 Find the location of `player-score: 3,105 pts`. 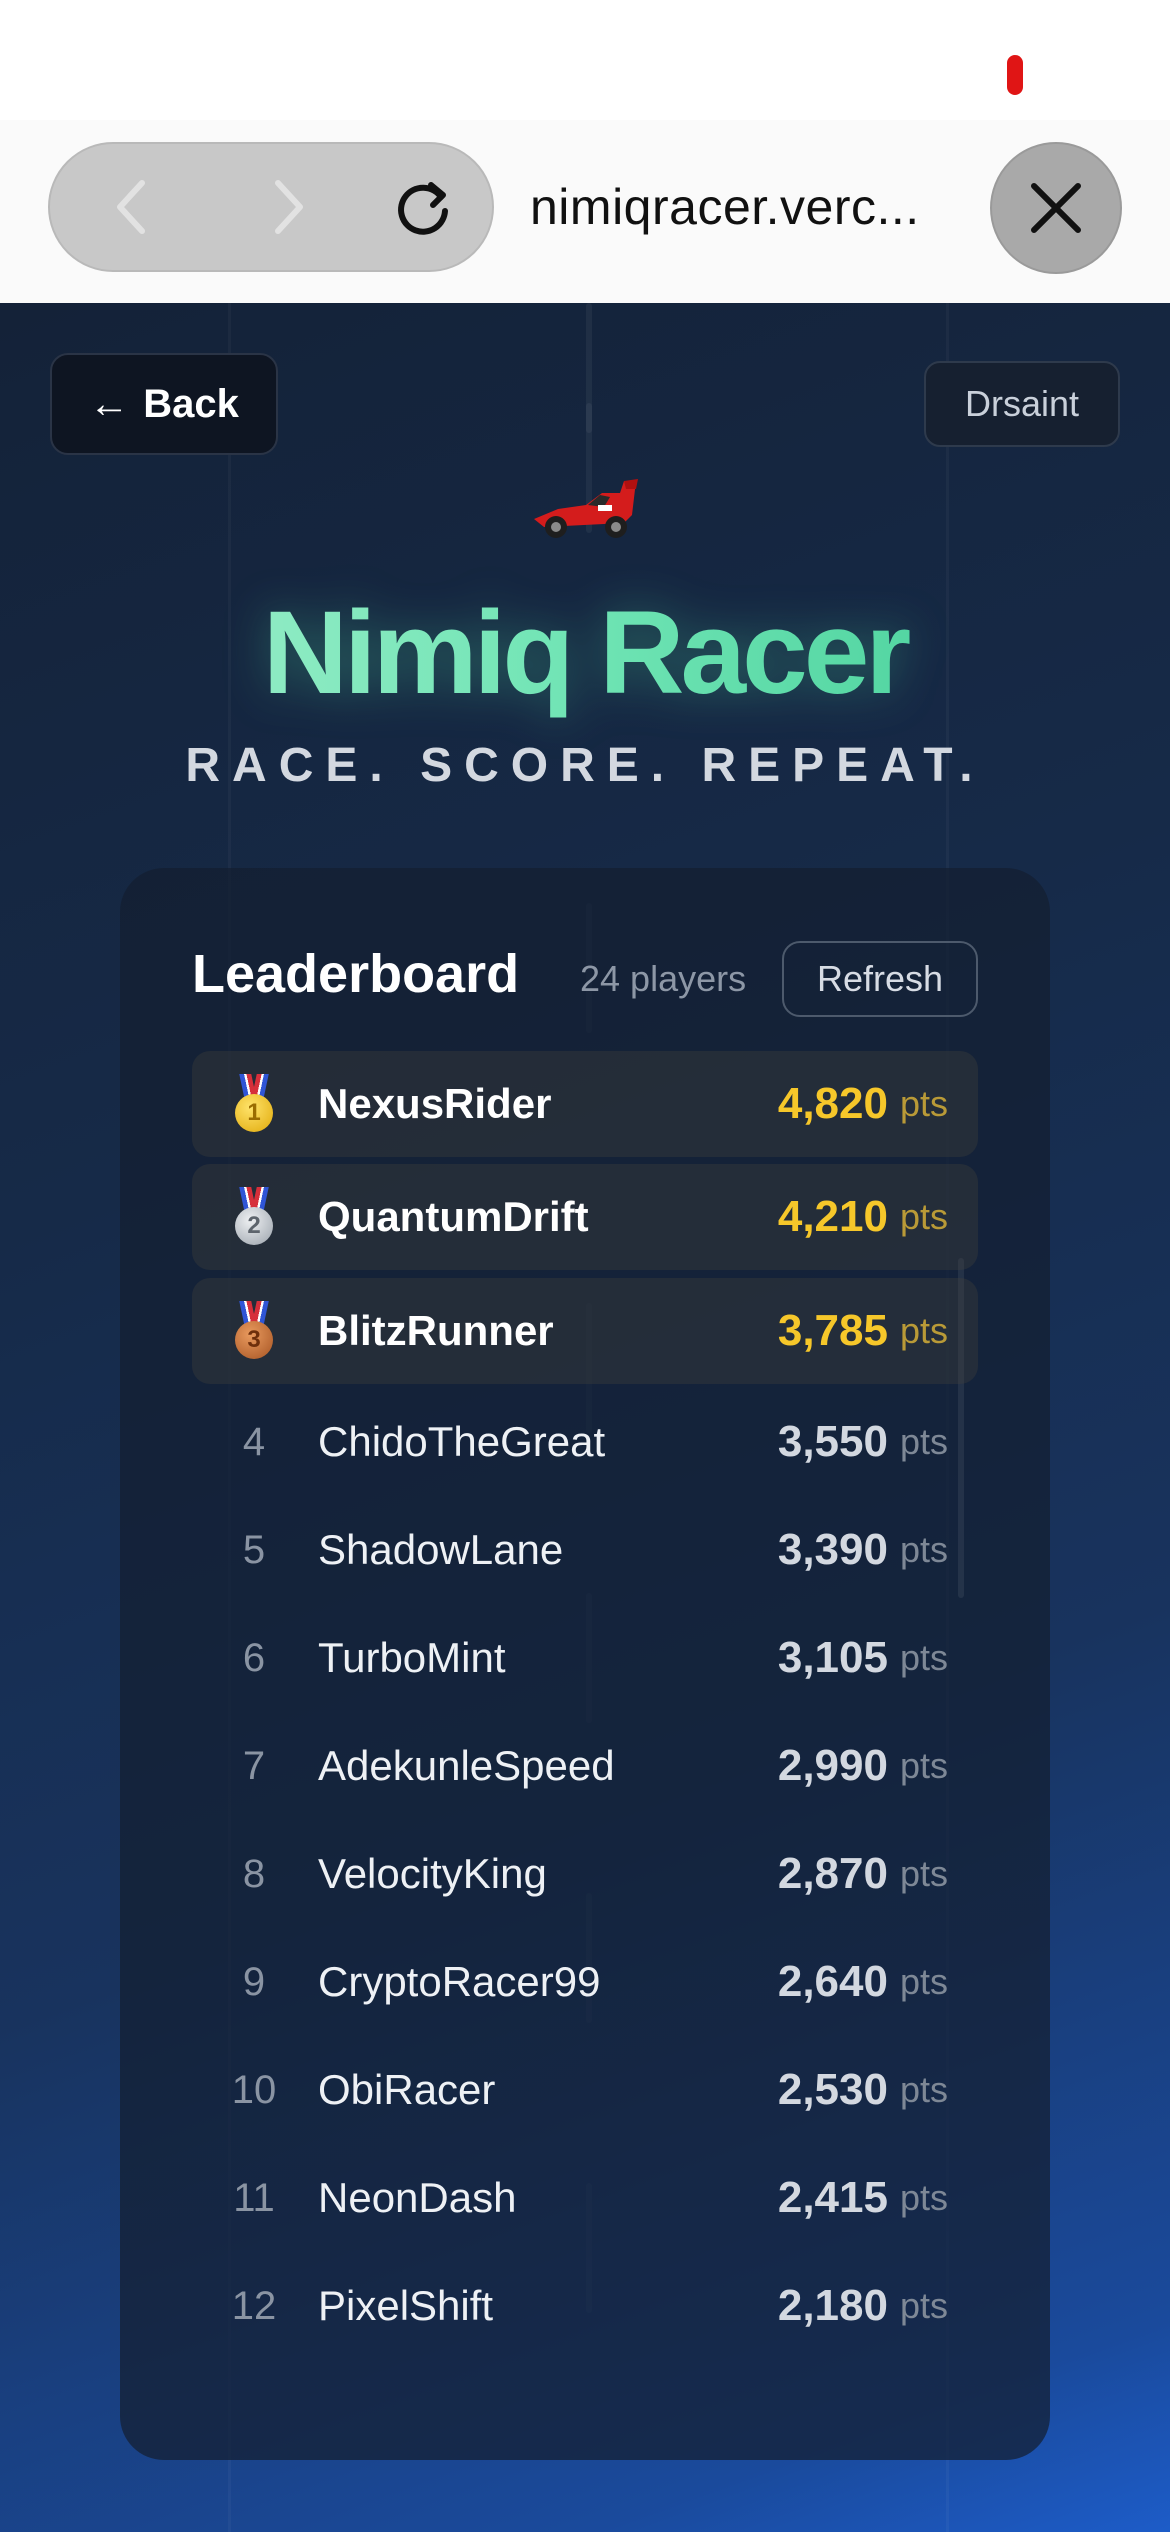

player-score: 3,105 pts is located at coordinates (863, 1658).